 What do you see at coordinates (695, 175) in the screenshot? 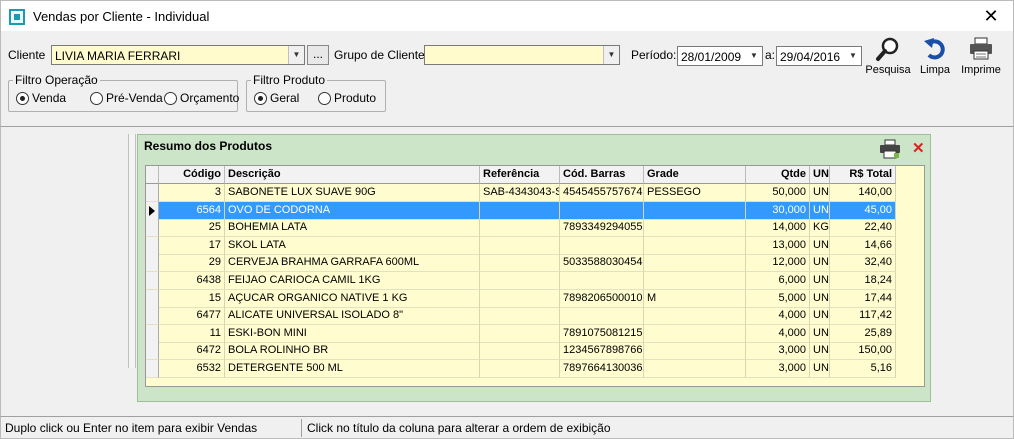
I see `column-header: Grade` at bounding box center [695, 175].